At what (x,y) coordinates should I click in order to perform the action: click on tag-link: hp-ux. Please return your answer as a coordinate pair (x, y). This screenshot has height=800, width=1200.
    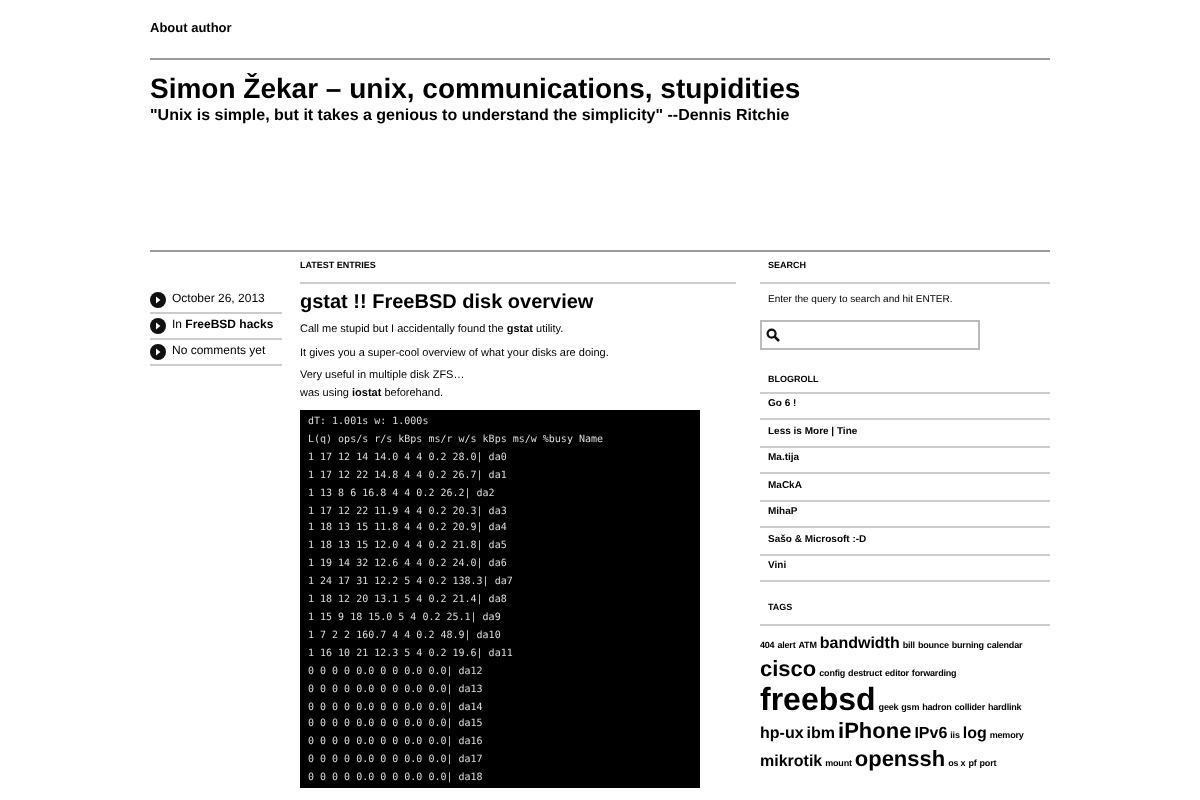
    Looking at the image, I should click on (782, 733).